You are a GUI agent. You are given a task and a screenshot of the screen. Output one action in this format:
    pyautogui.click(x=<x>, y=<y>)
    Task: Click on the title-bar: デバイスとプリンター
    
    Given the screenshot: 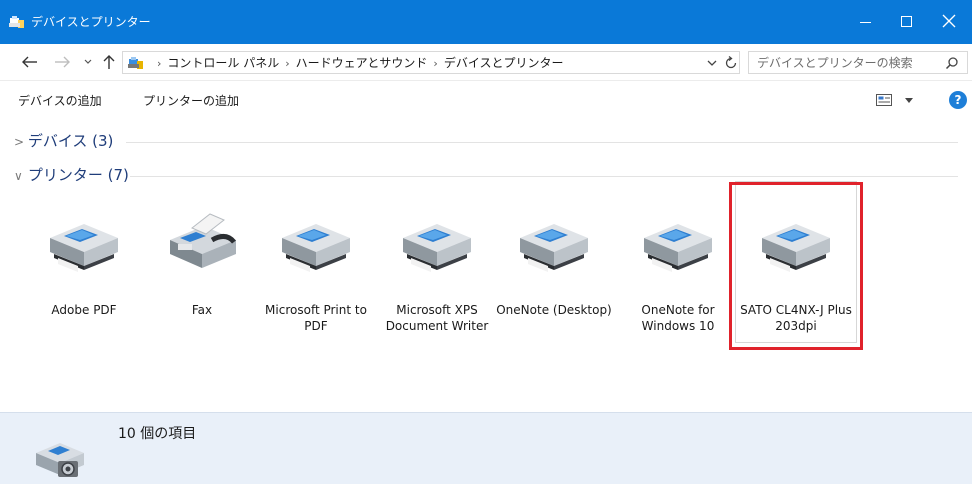 What is the action you would take?
    pyautogui.click(x=486, y=22)
    